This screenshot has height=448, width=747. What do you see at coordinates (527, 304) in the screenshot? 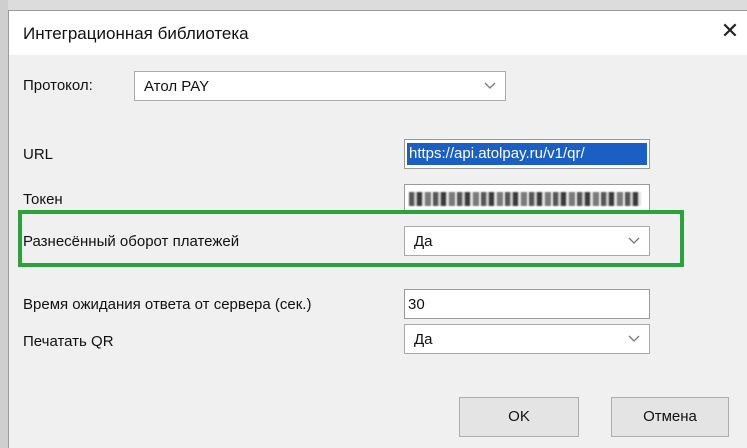
I see `timeout-field: 30` at bounding box center [527, 304].